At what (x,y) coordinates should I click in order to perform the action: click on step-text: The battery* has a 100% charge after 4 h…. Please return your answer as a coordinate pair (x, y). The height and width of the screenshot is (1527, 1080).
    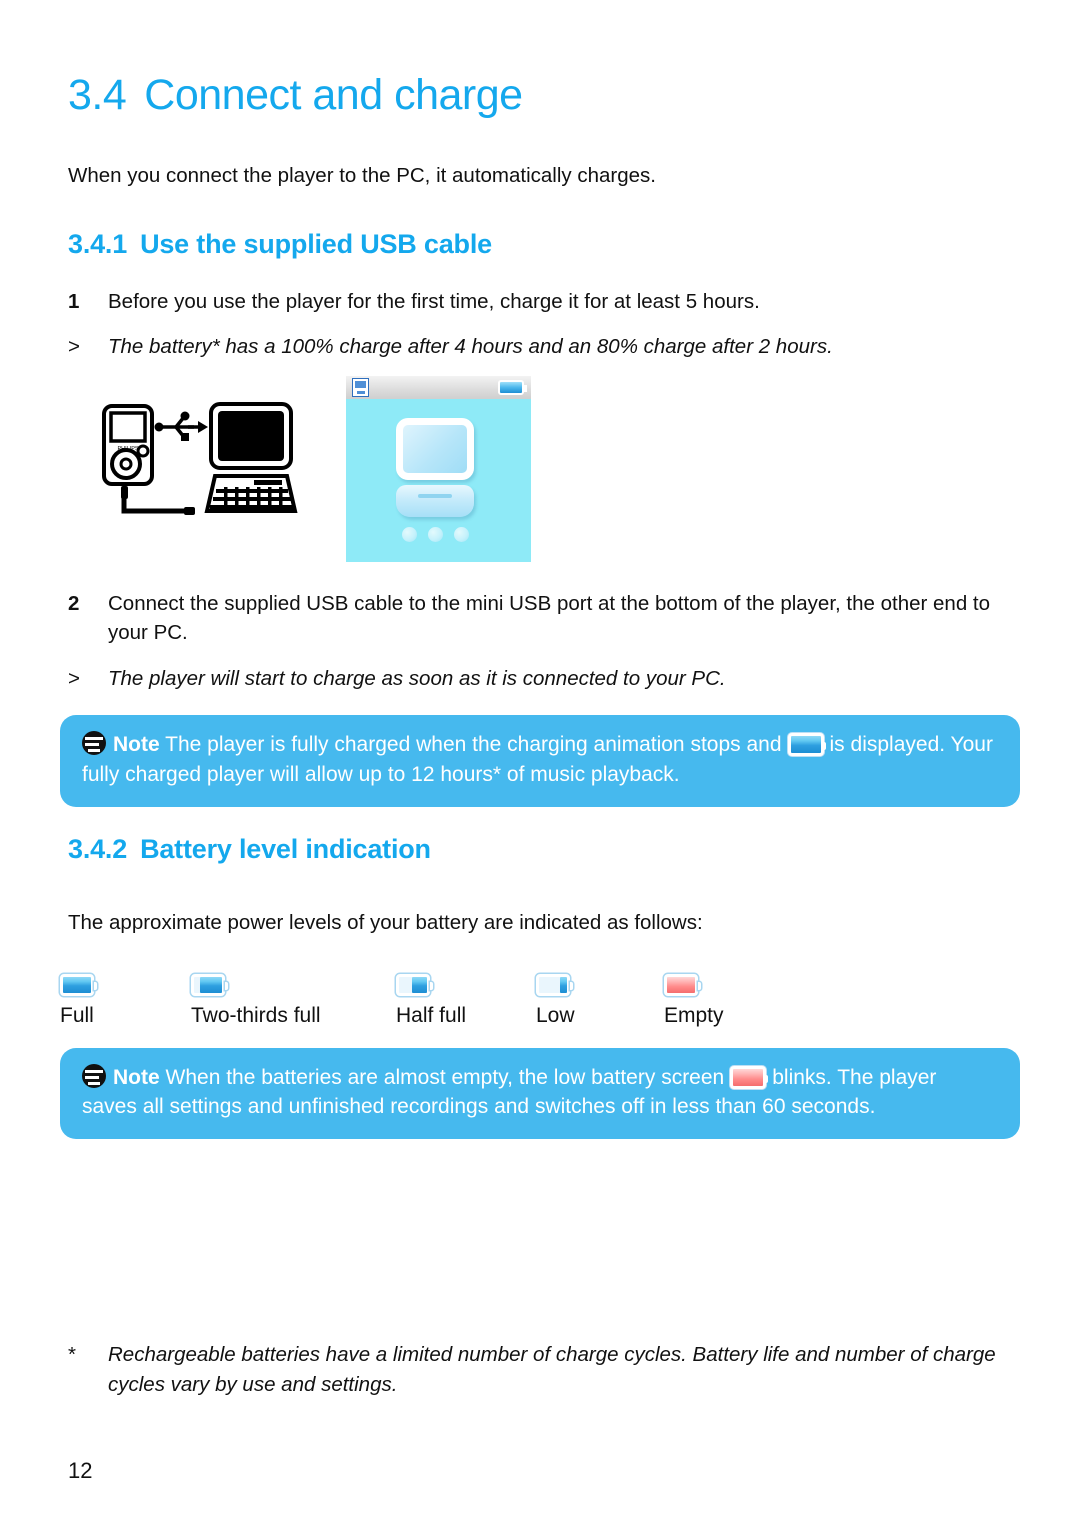
    Looking at the image, I should click on (470, 347).